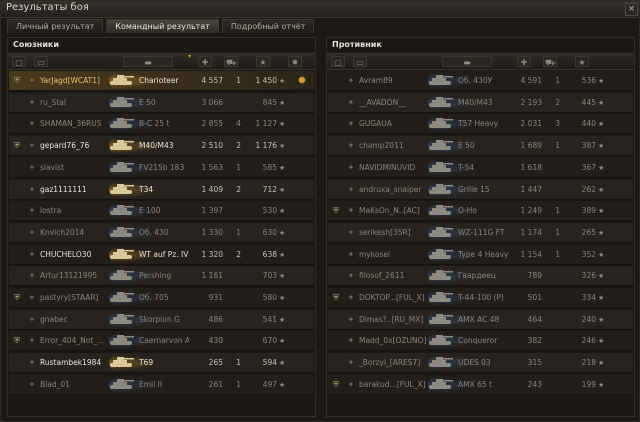  What do you see at coordinates (393, 385) in the screenshot?
I see `player-name: barakud...[FUL_X]` at bounding box center [393, 385].